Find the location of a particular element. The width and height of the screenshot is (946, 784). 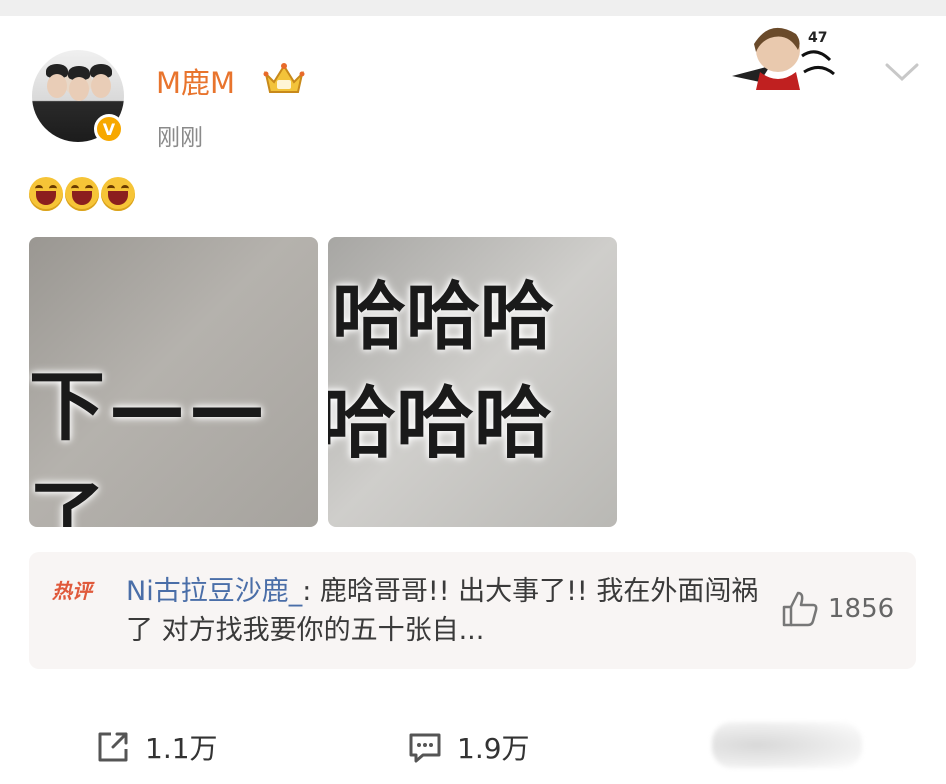

comment-button: 1.9万 is located at coordinates (468, 747).